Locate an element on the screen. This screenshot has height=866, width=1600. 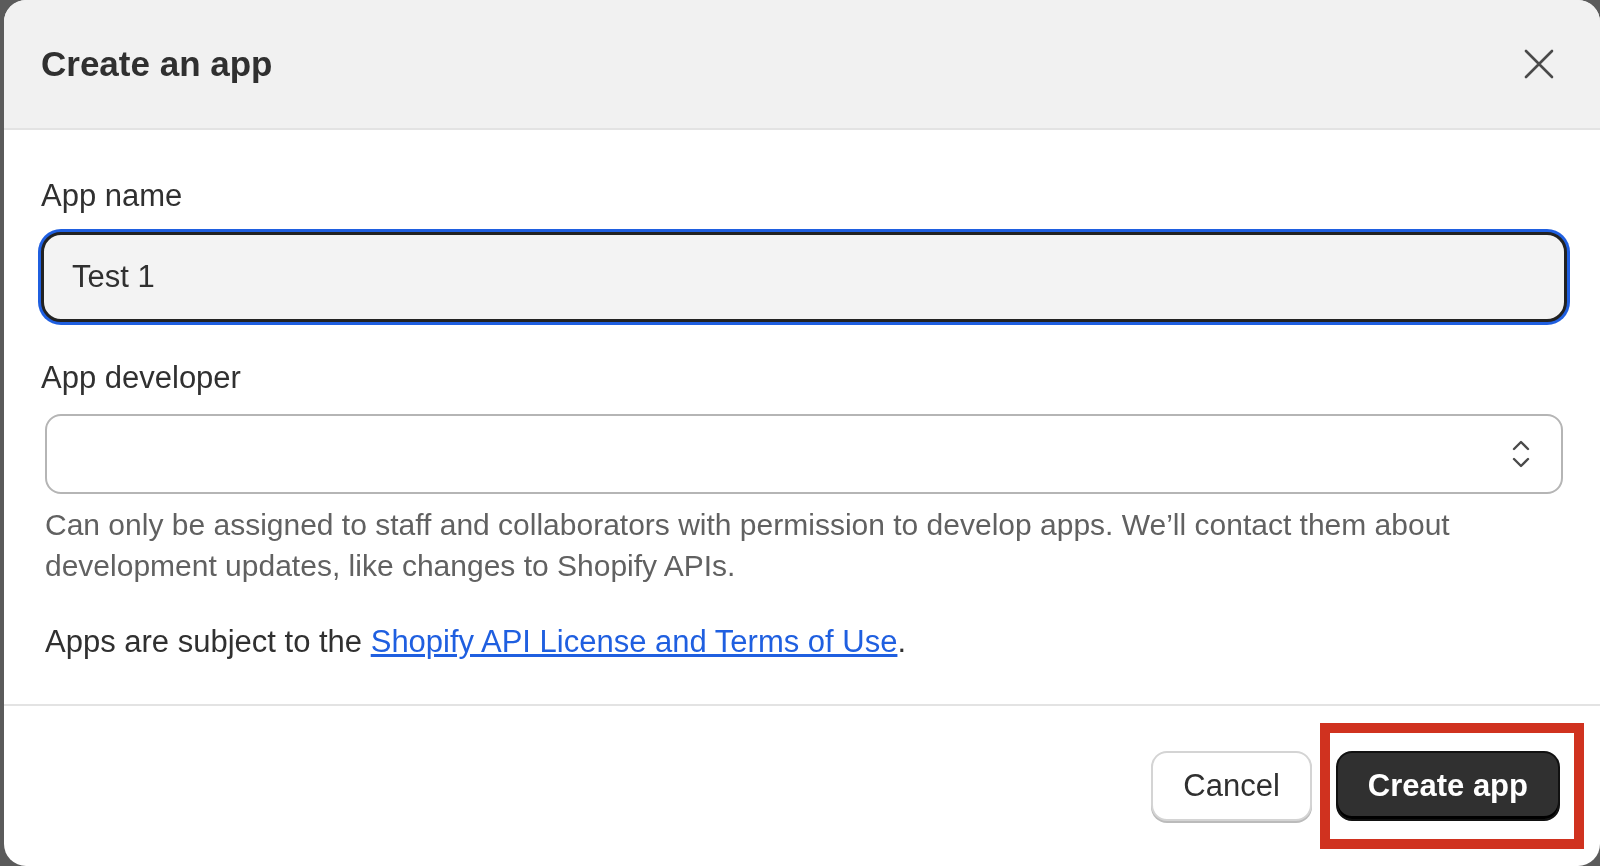
dialog-title: Create an app is located at coordinates (157, 64).